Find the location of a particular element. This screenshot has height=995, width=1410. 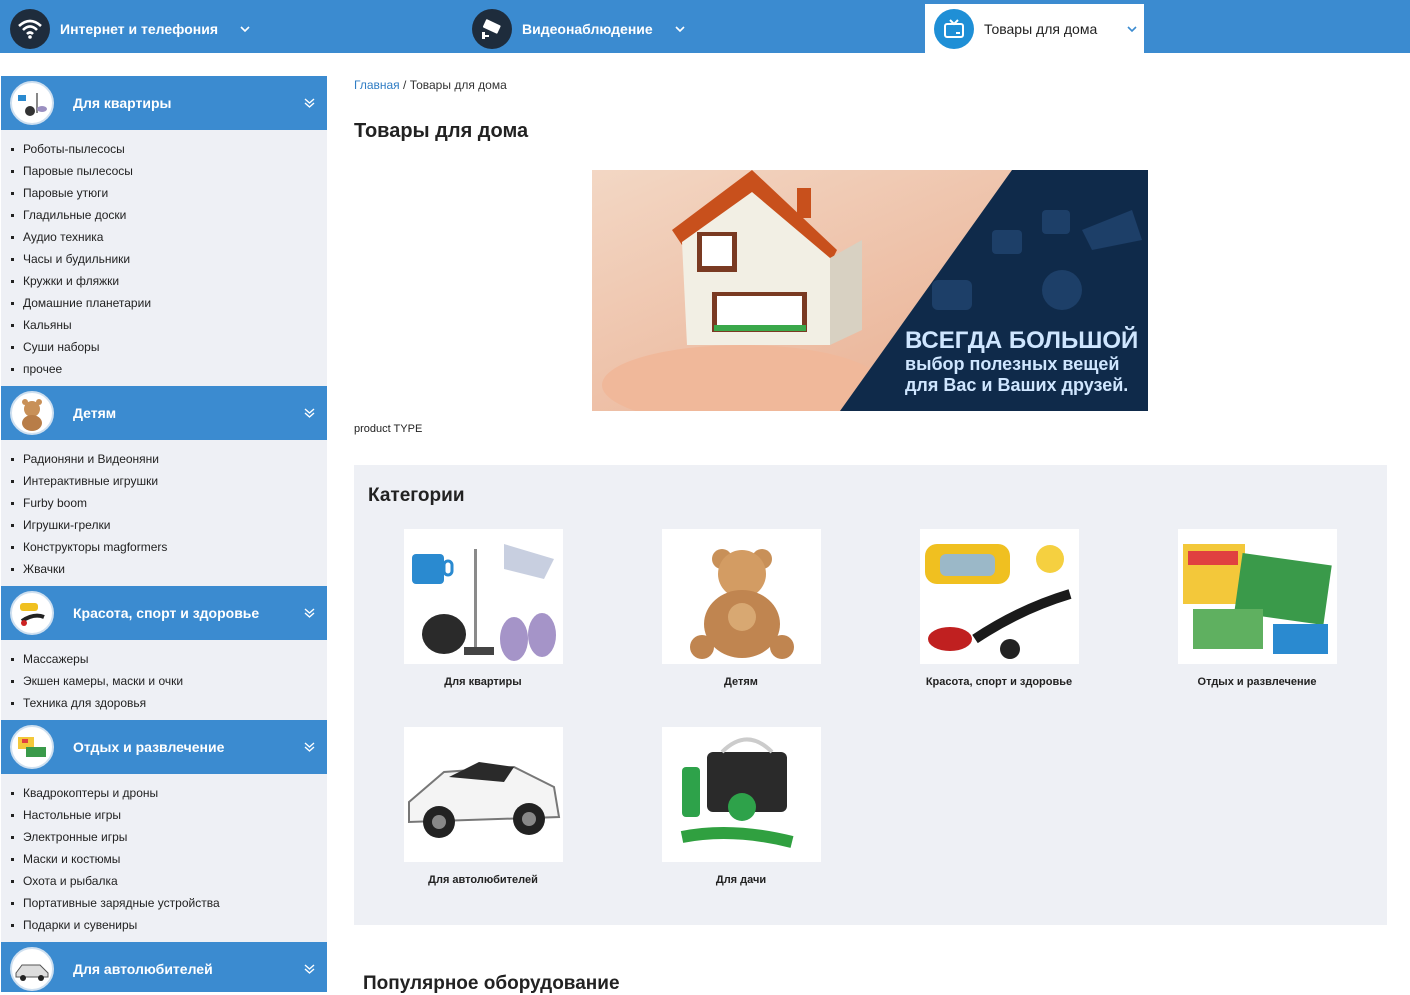

category-label: Для автолюбителей is located at coordinates (483, 880).